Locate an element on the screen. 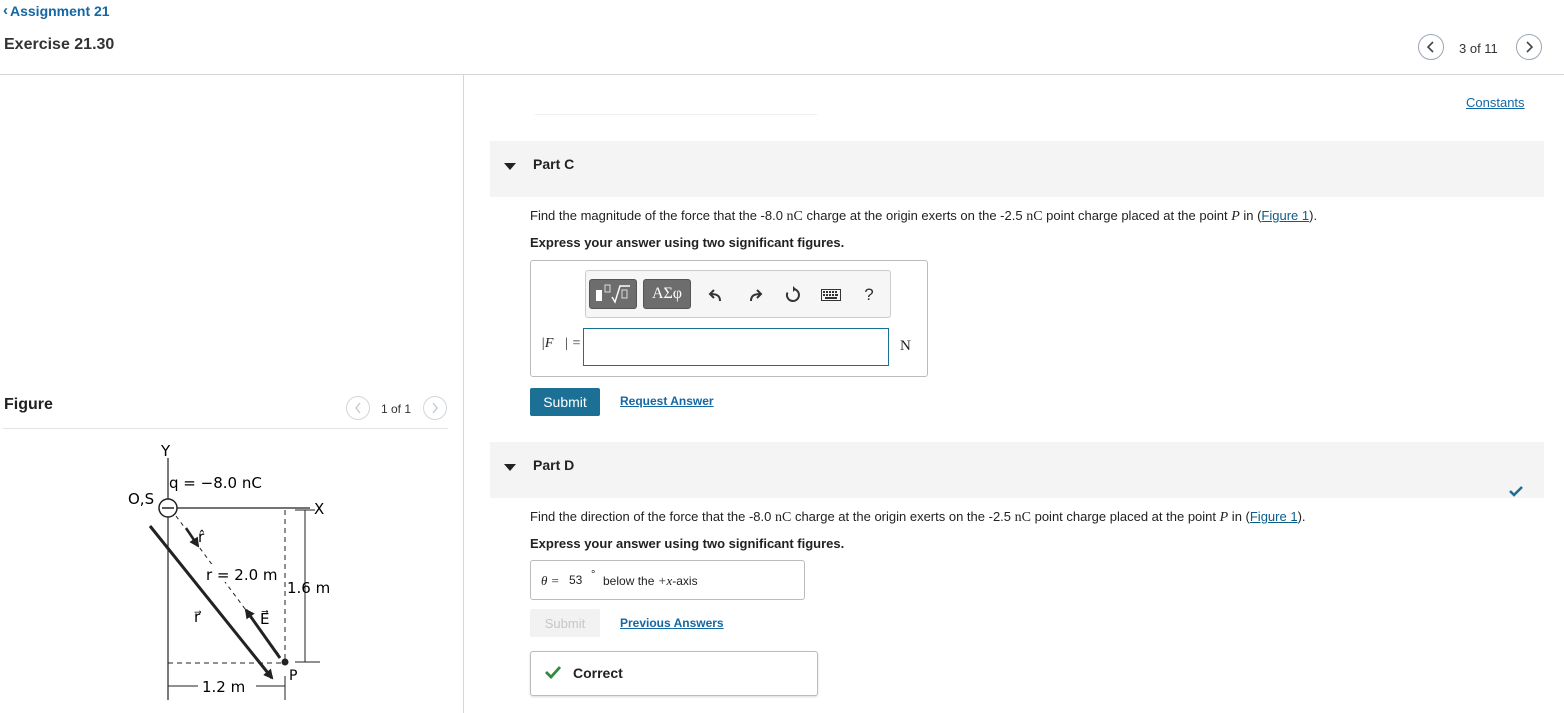 The height and width of the screenshot is (713, 1564). templates-button is located at coordinates (613, 294).